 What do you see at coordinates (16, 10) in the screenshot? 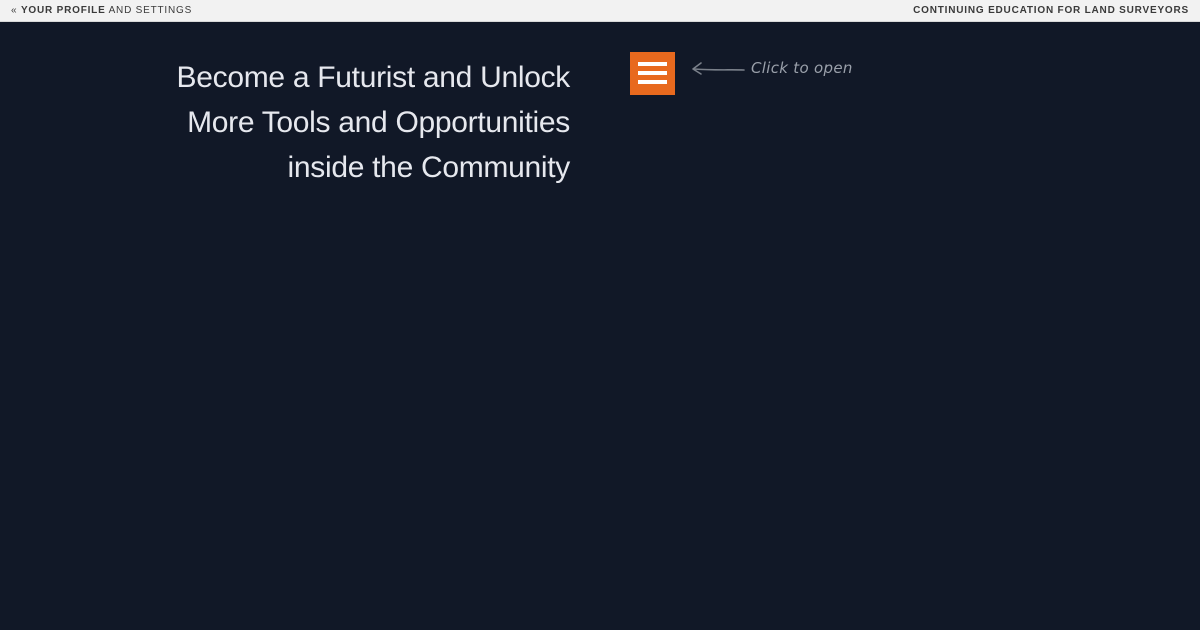
I see `back-chevron-label: «` at bounding box center [16, 10].